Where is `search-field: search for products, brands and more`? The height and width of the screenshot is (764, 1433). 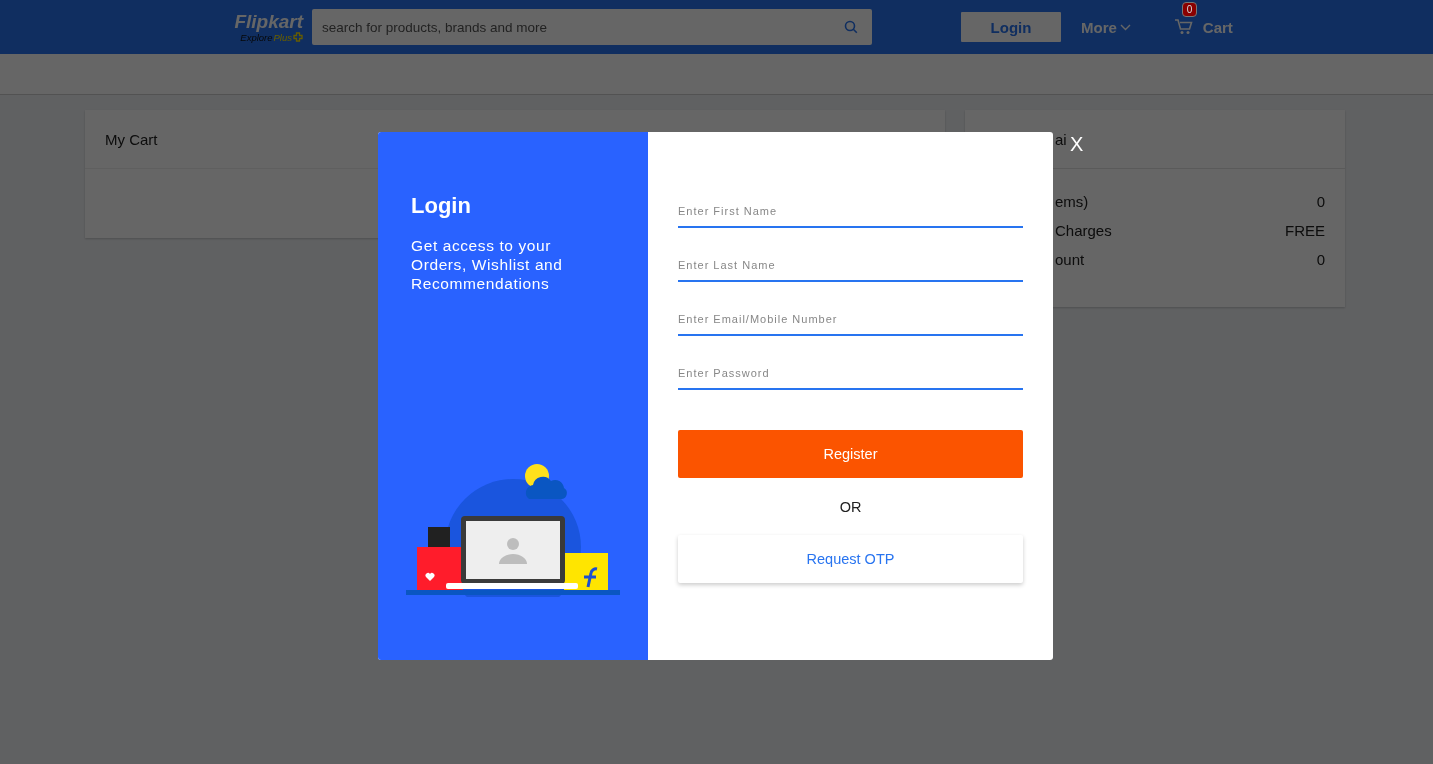 search-field: search for products, brands and more is located at coordinates (592, 27).